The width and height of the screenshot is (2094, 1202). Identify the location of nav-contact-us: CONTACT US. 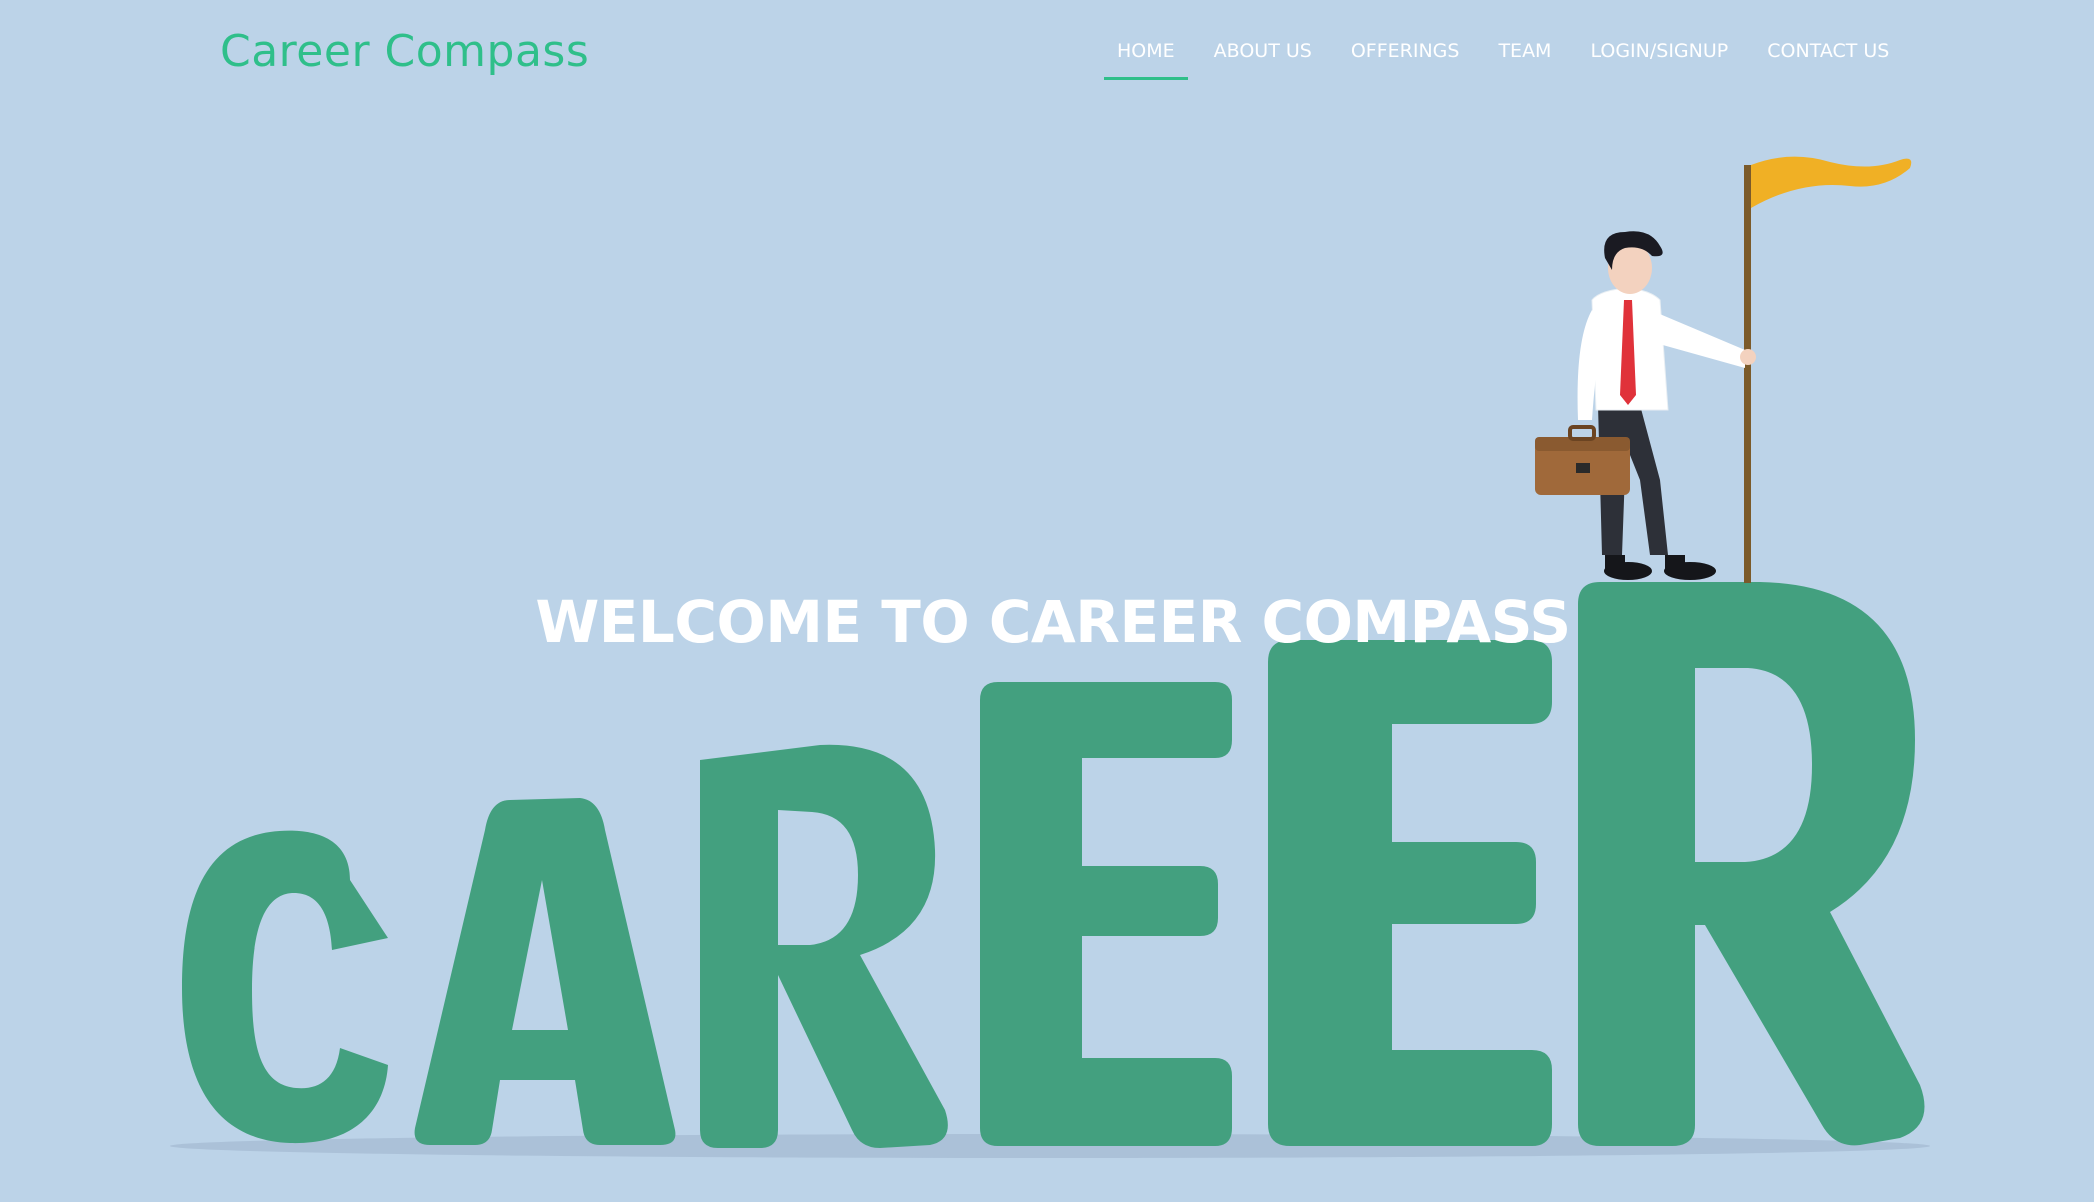
(1828, 58).